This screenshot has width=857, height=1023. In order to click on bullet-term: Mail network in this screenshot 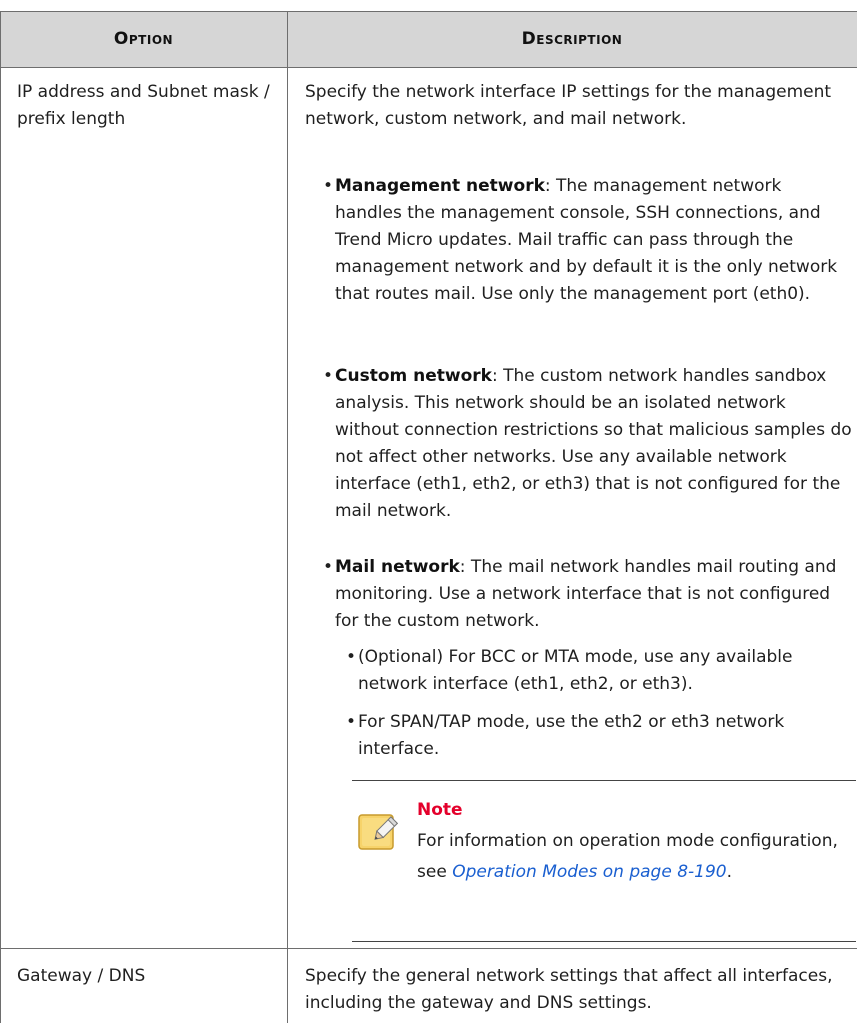, I will do `click(397, 567)`.